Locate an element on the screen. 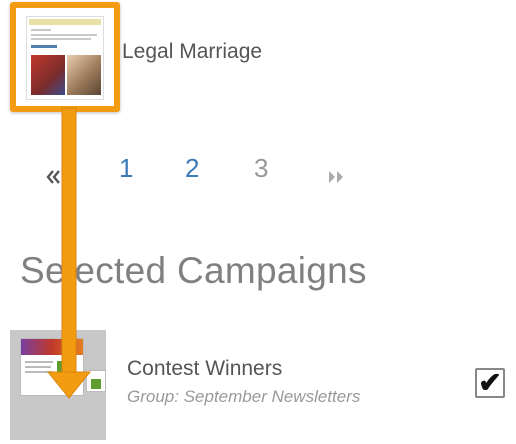 The image size is (516, 444). pagination: 1 2 3 is located at coordinates (258, 173).